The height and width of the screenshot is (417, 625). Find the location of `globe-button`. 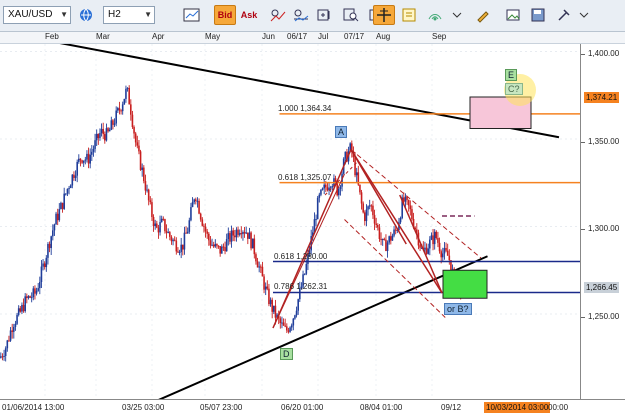

globe-button is located at coordinates (86, 15).